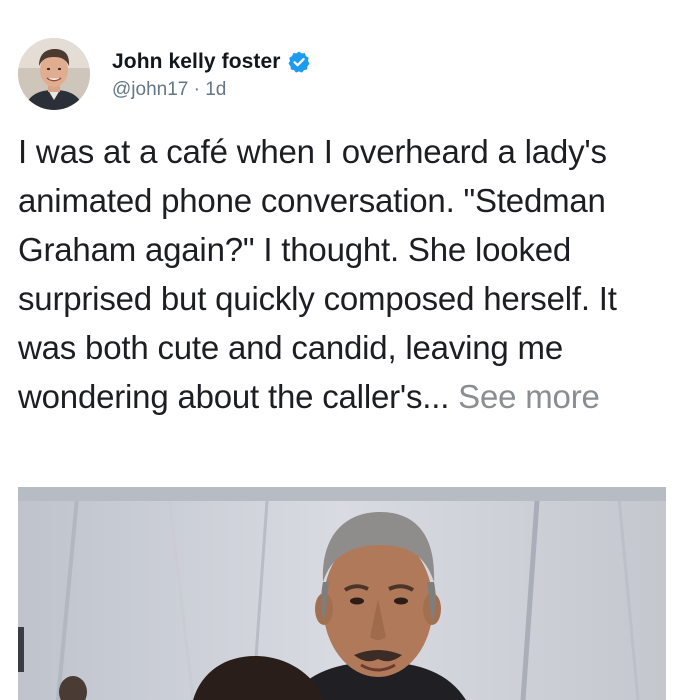 This screenshot has width=700, height=700. I want to click on avatar, so click(54, 74).